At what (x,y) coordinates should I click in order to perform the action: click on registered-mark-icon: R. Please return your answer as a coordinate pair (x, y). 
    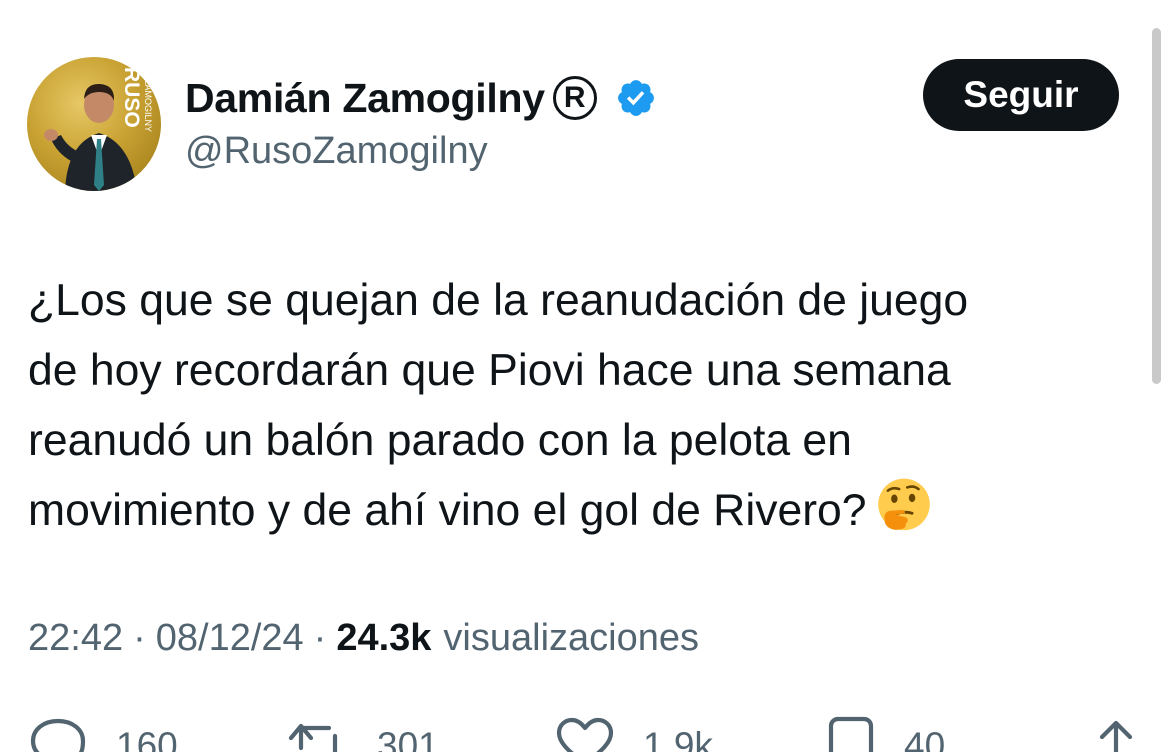
    Looking at the image, I should click on (574, 98).